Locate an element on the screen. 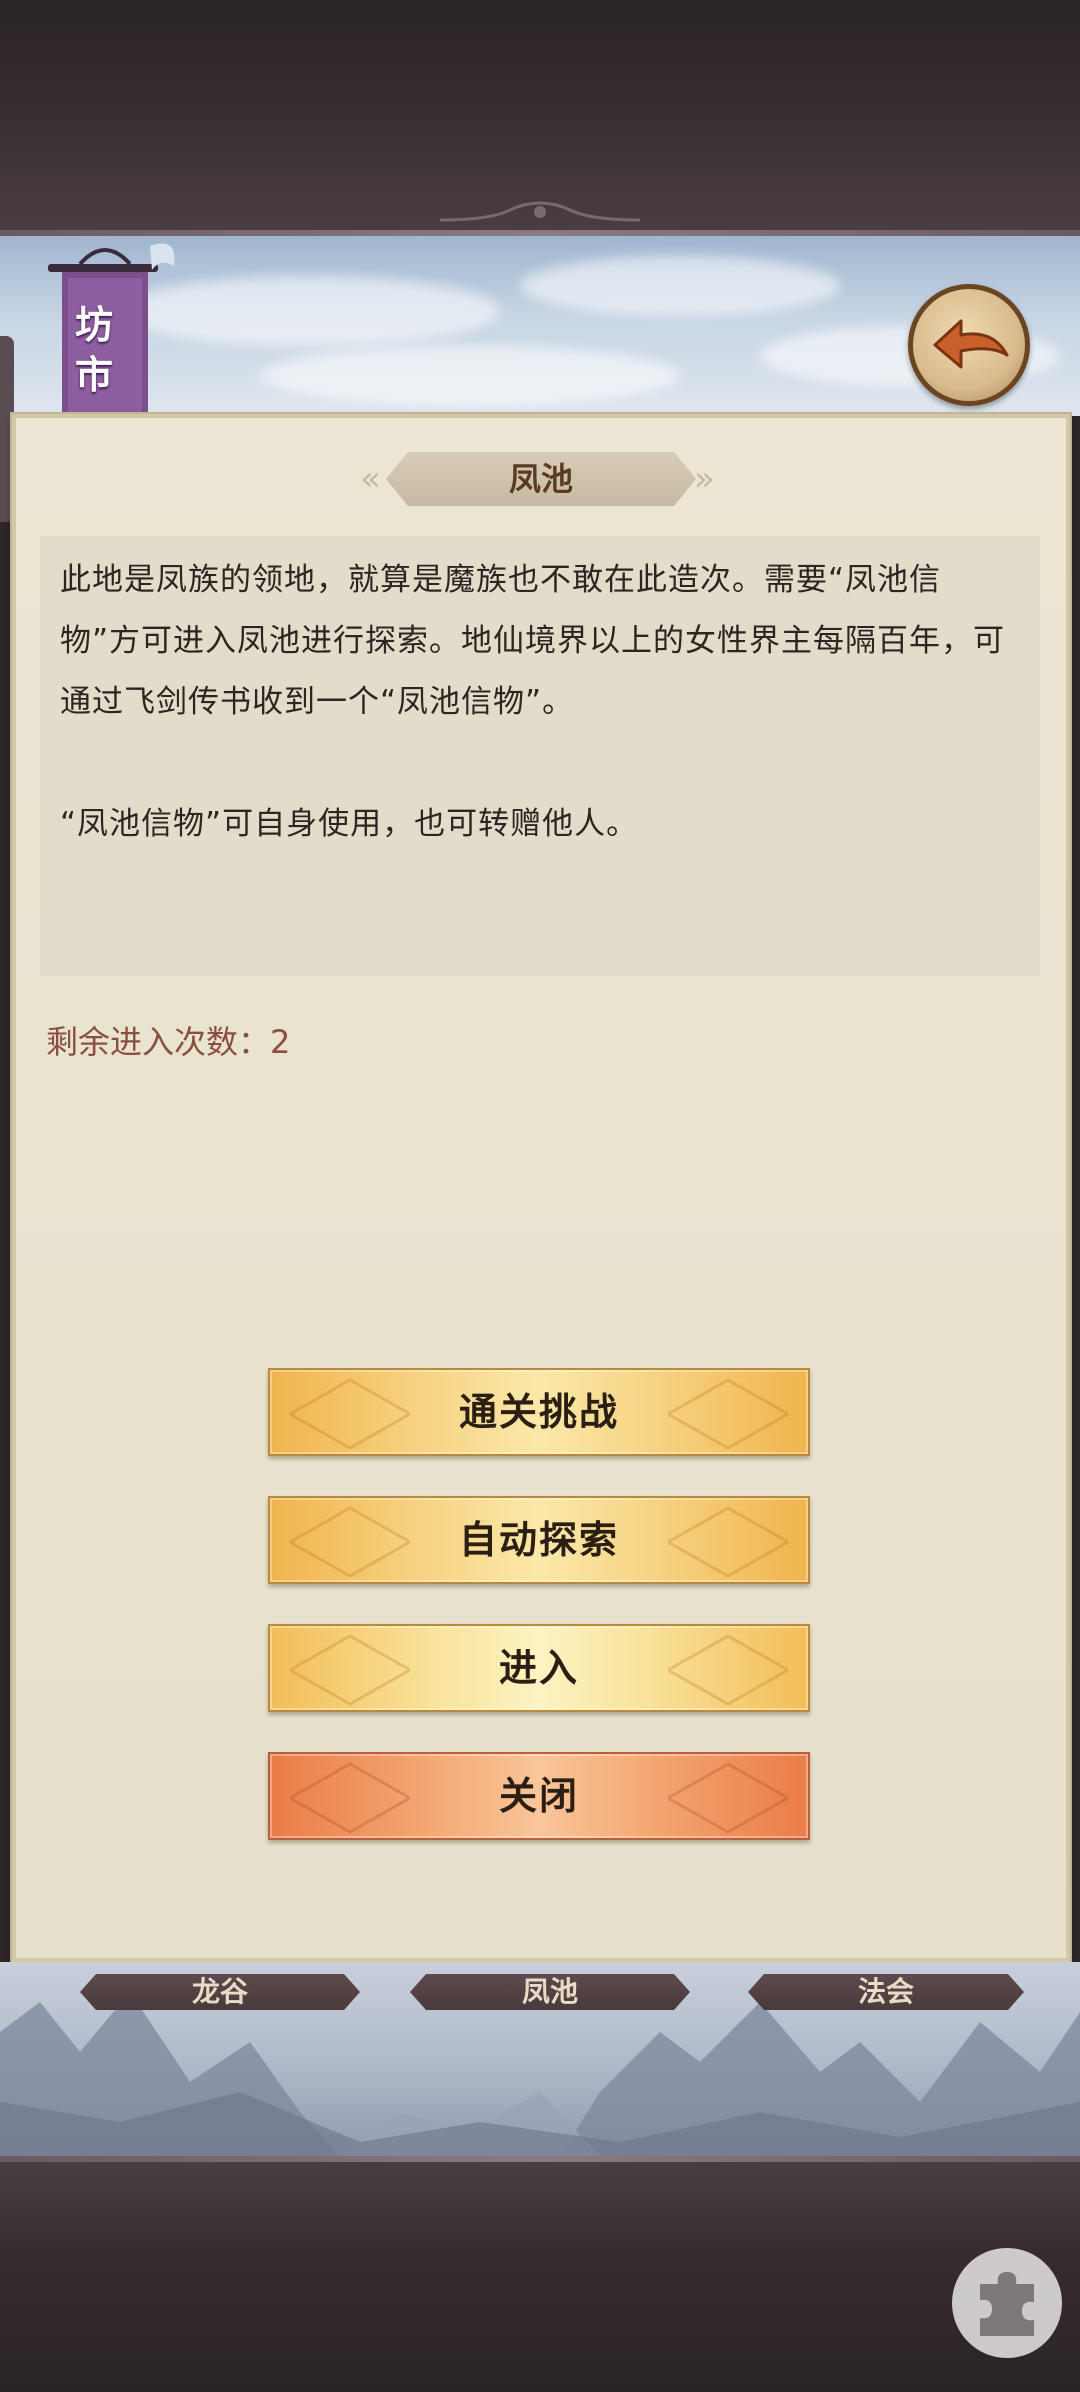  back-button is located at coordinates (969, 345).